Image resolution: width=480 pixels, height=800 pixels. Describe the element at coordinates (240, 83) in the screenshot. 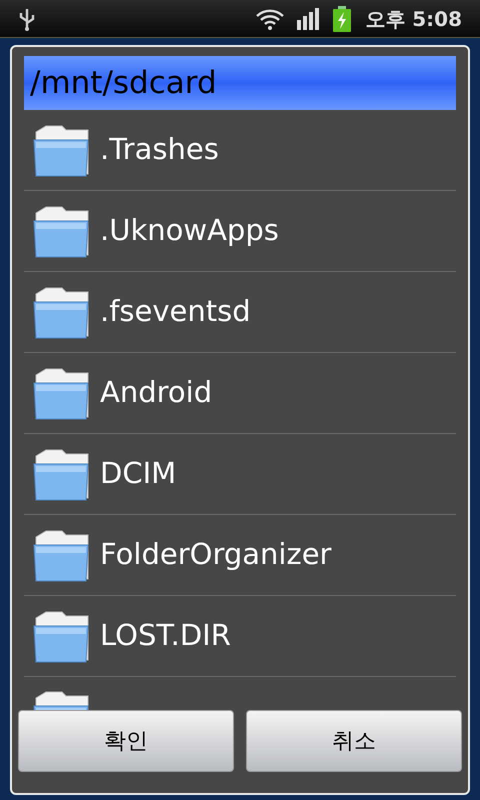

I see `path-header: /mnt/sdcard` at that location.